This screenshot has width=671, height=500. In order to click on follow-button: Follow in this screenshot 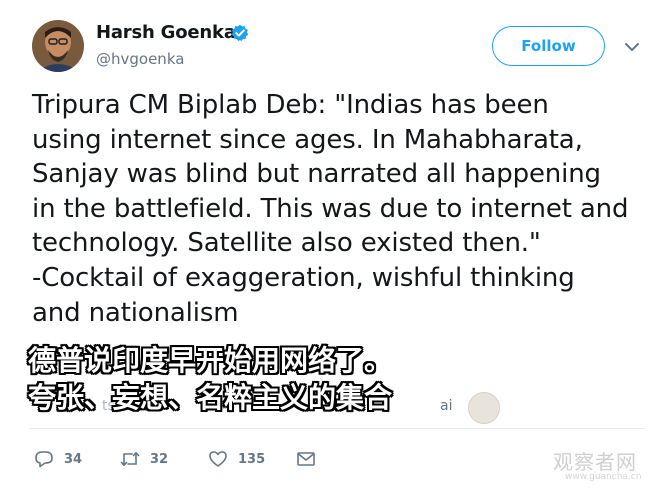, I will do `click(548, 46)`.